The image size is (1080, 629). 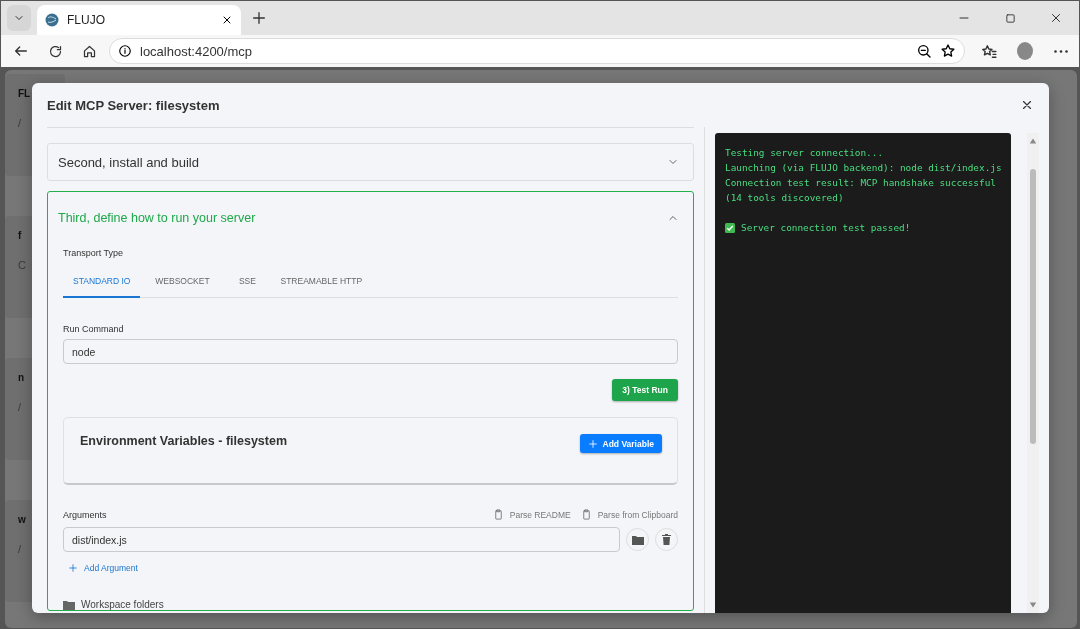 I want to click on card-title: n, so click(x=21, y=377).